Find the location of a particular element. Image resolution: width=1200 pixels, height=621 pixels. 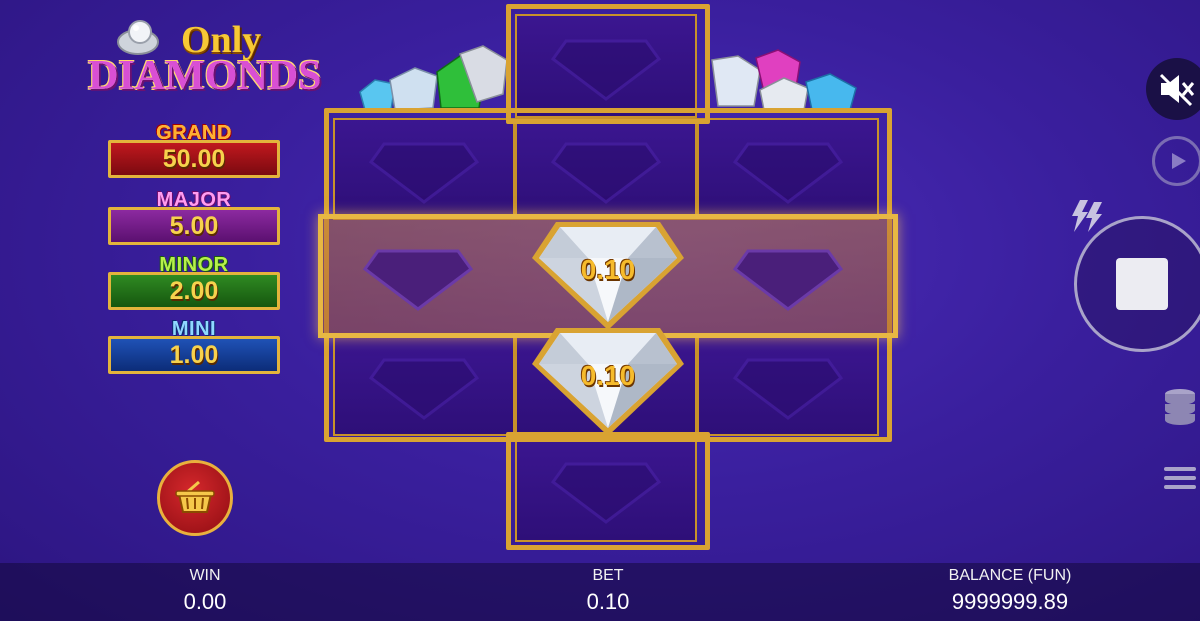

jackpot-minor: 2.00 MINOR is located at coordinates (194, 282).